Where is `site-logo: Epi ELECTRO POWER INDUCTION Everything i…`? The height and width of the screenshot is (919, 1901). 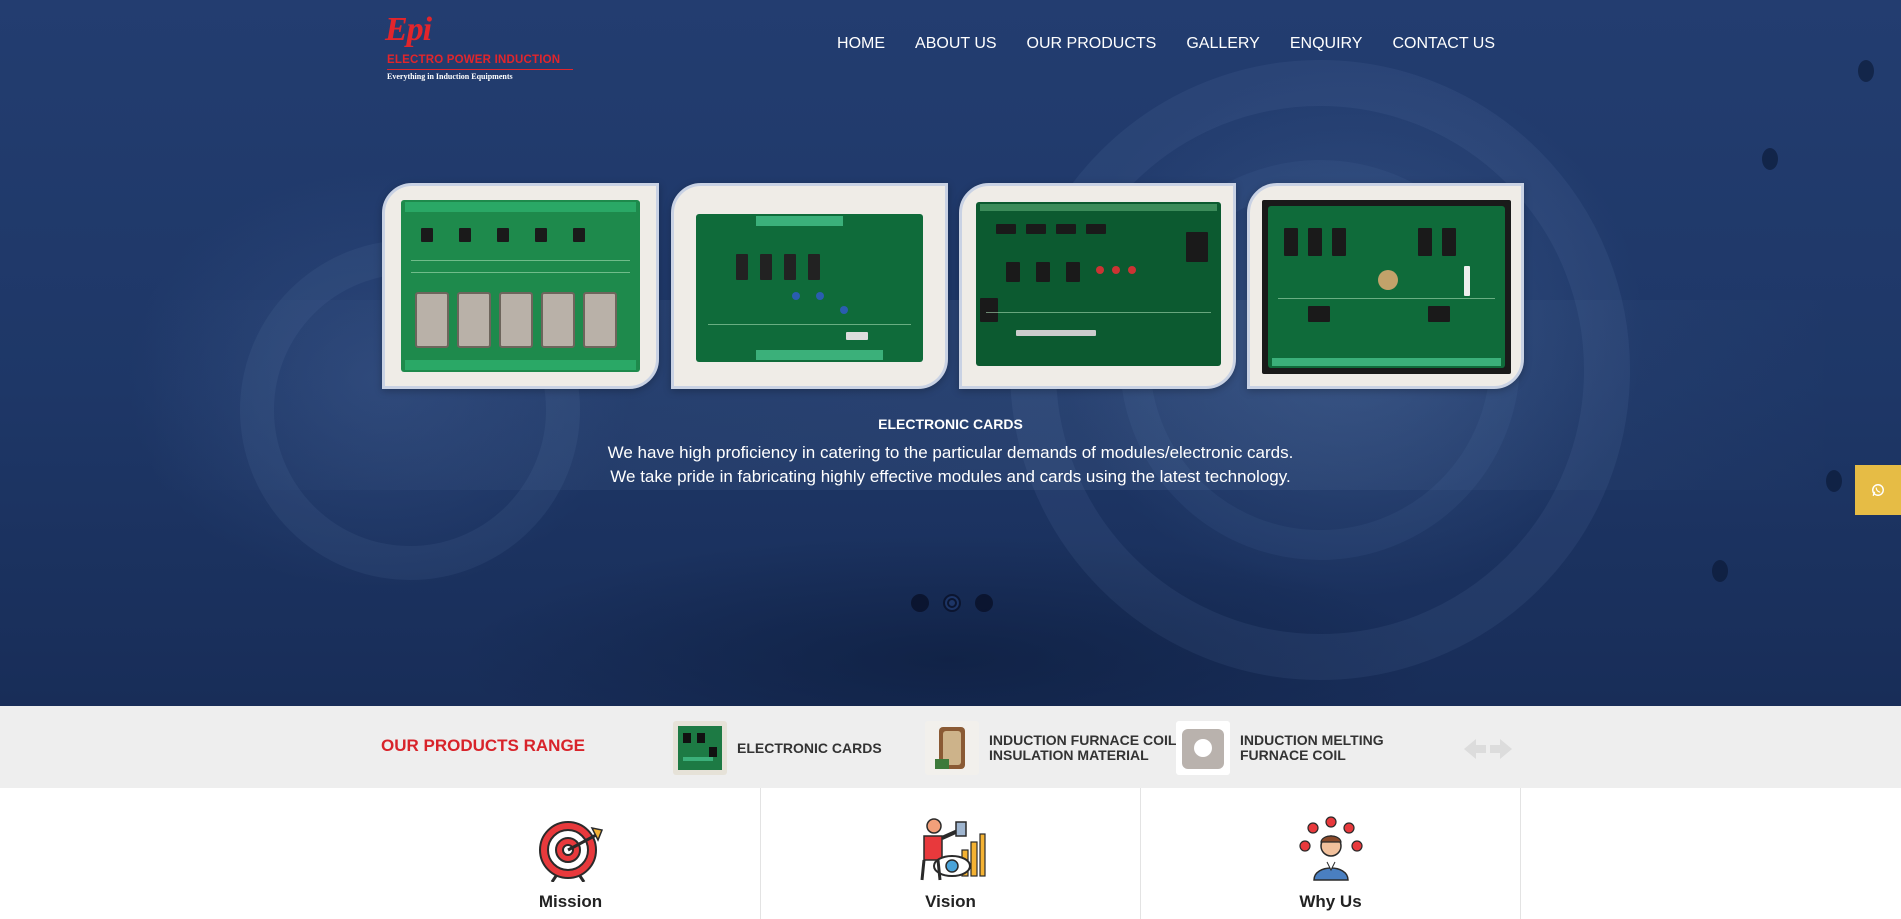
site-logo: Epi ELECTRO POWER INDUCTION Everything i… is located at coordinates (480, 48).